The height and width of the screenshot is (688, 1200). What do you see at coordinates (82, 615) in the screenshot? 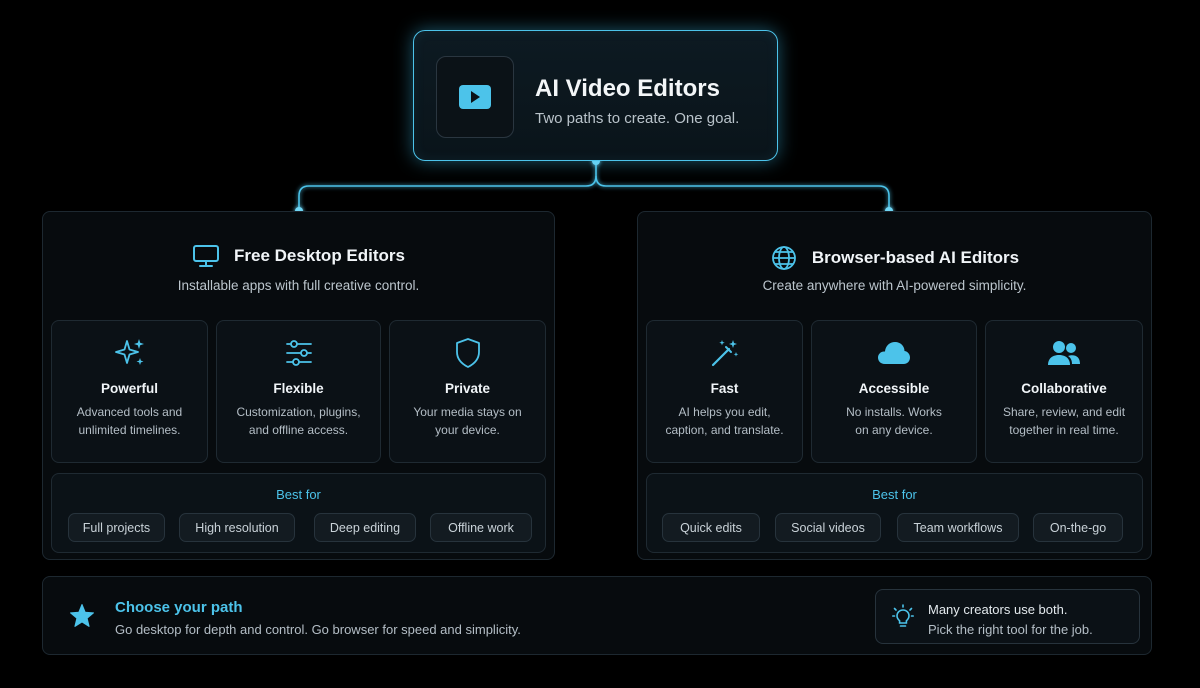
I see `star-icon` at bounding box center [82, 615].